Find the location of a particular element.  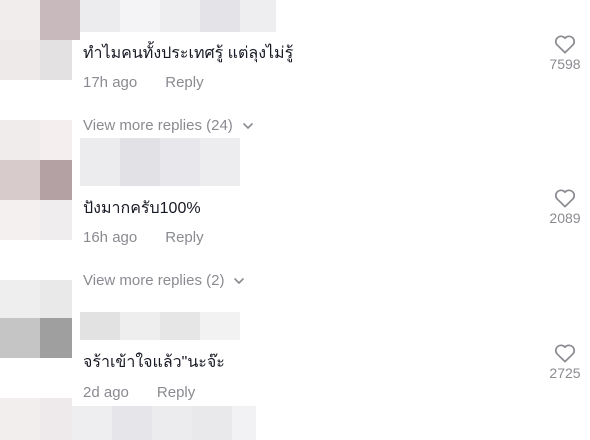

comment-text: จร้าเข้าใจแล้ว"นะจ๊ะ is located at coordinates (154, 362).